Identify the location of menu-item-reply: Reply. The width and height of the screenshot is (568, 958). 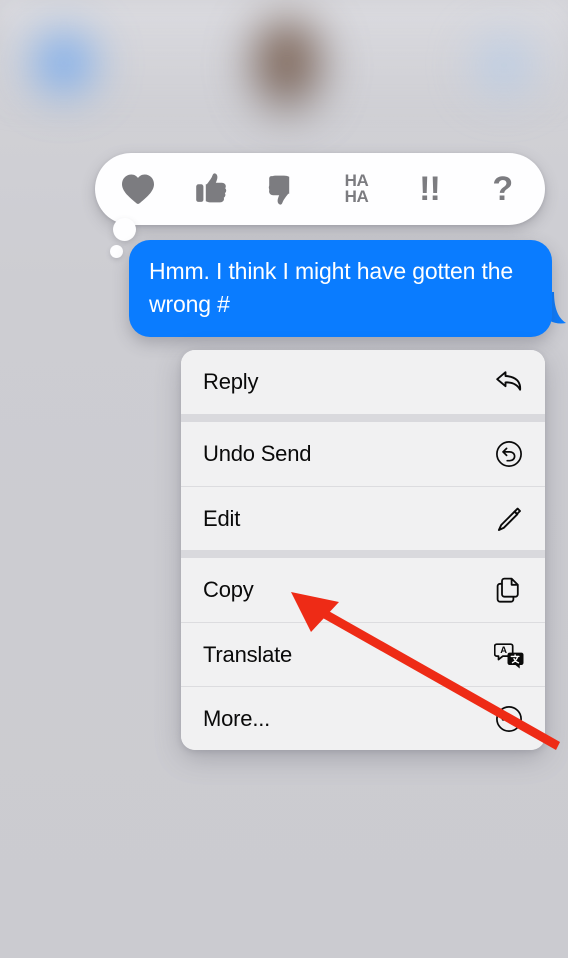
(363, 382).